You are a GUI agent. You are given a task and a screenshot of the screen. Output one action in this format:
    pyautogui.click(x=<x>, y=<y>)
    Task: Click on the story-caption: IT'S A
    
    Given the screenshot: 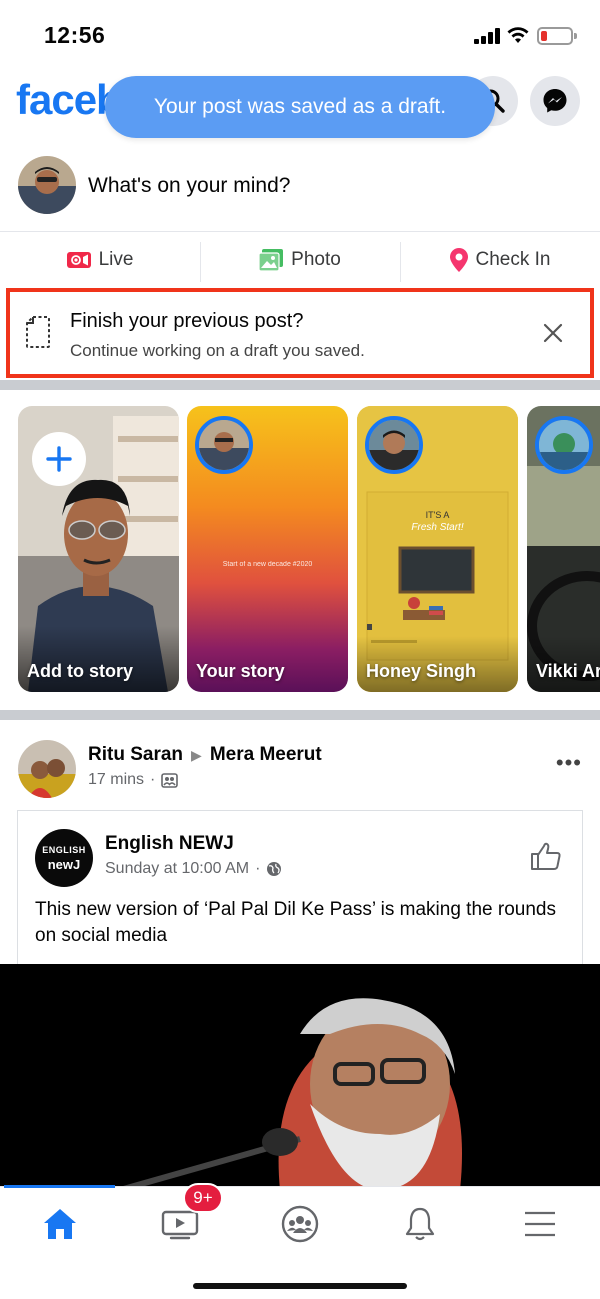 What is the action you would take?
    pyautogui.click(x=437, y=515)
    